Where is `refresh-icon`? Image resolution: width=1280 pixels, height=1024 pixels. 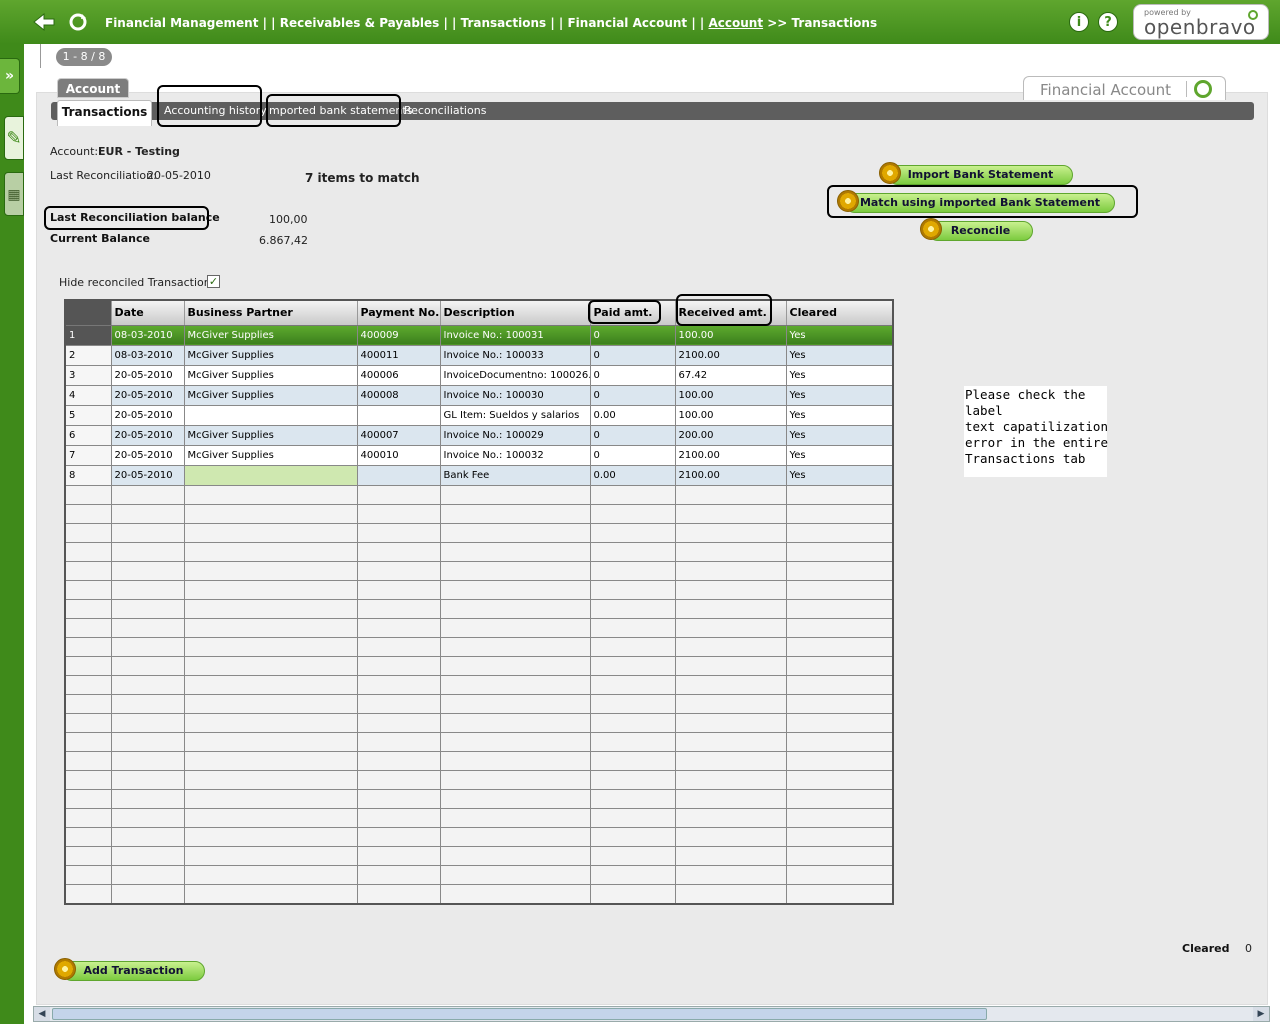
refresh-icon is located at coordinates (78, 22).